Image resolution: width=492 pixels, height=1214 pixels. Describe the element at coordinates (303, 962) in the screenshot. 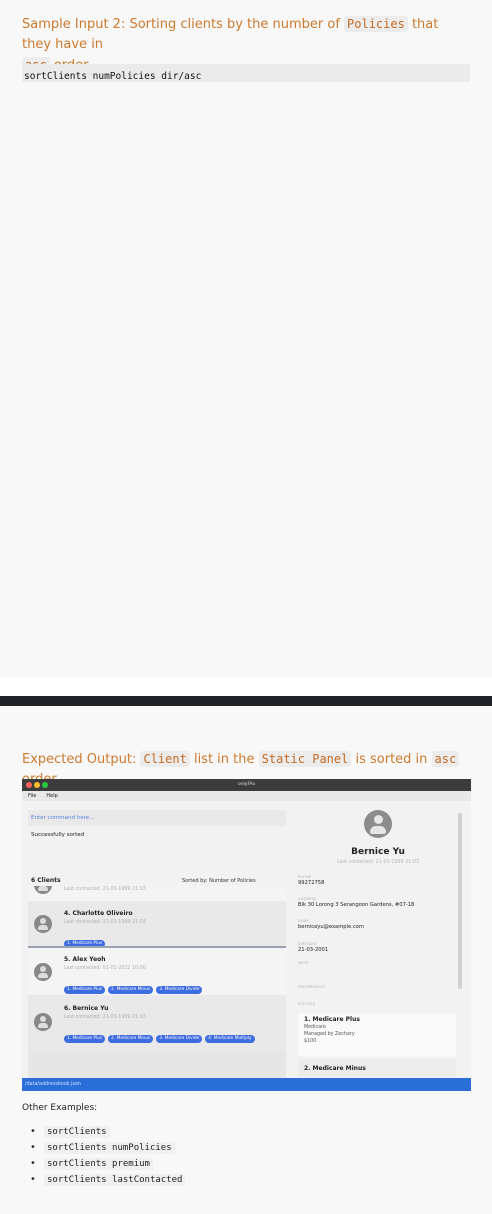

I see `note-label: NOTE` at that location.